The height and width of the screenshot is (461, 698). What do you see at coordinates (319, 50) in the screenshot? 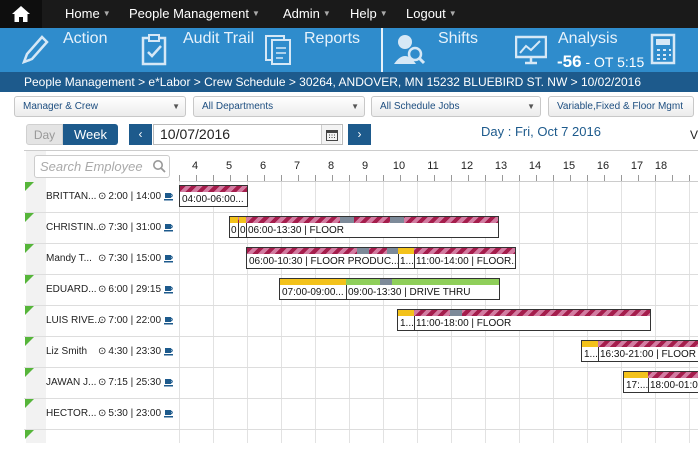
I see `module-reports: Reports` at bounding box center [319, 50].